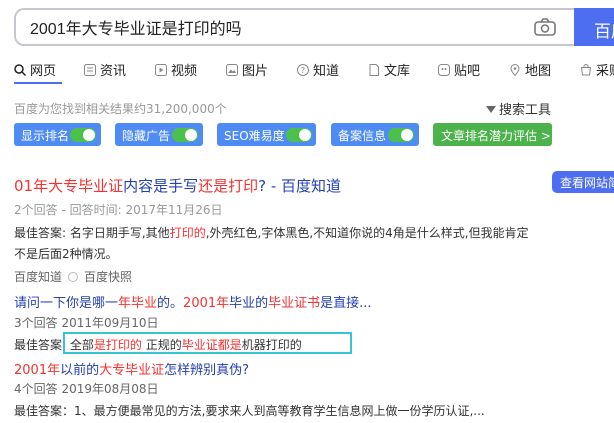 The width and height of the screenshot is (614, 423). Describe the element at coordinates (232, 70) in the screenshot. I see `image-icon` at that location.